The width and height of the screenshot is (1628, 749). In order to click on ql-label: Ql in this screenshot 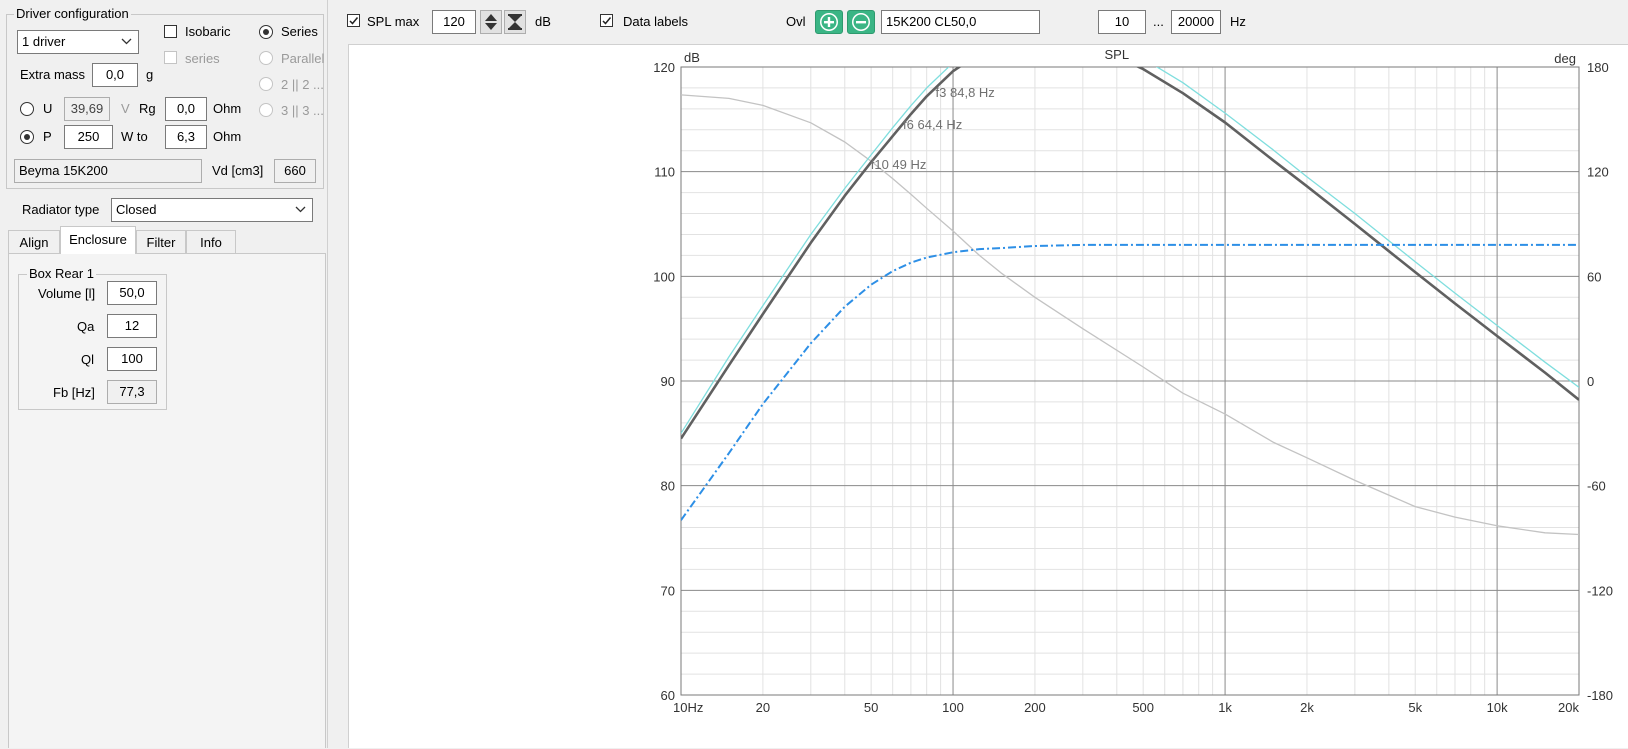, I will do `click(87, 359)`.